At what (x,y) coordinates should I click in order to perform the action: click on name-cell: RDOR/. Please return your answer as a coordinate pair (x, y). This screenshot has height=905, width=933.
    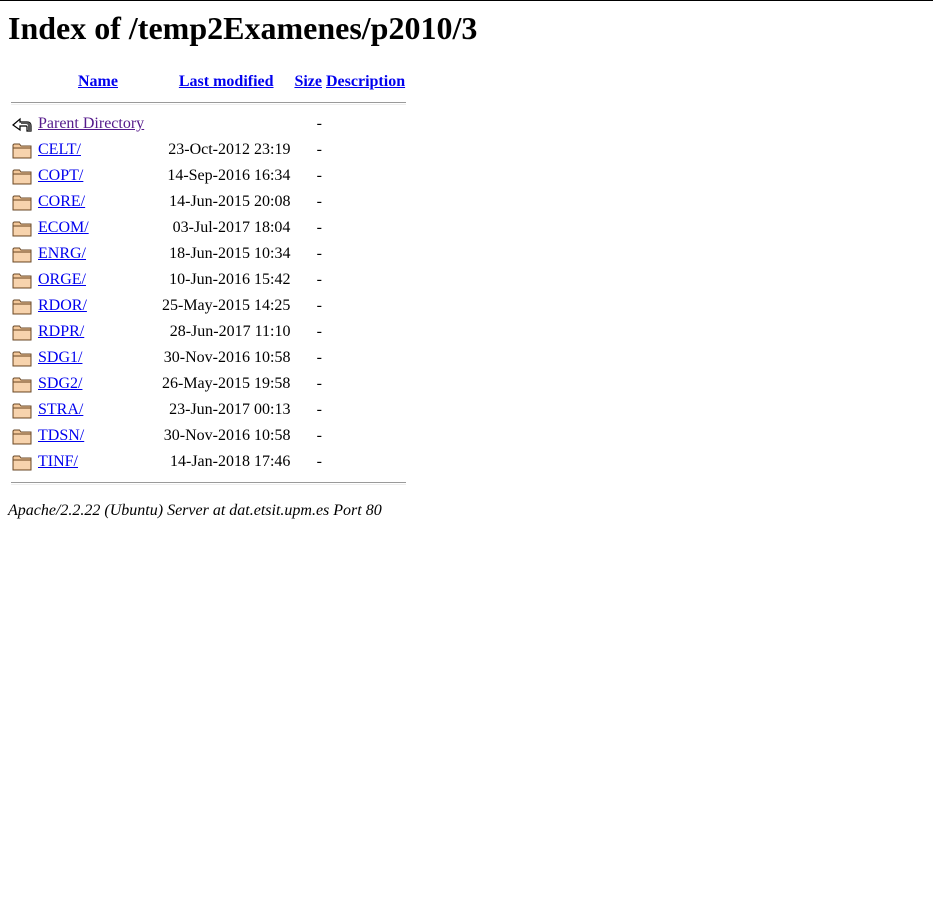
    Looking at the image, I should click on (98, 306).